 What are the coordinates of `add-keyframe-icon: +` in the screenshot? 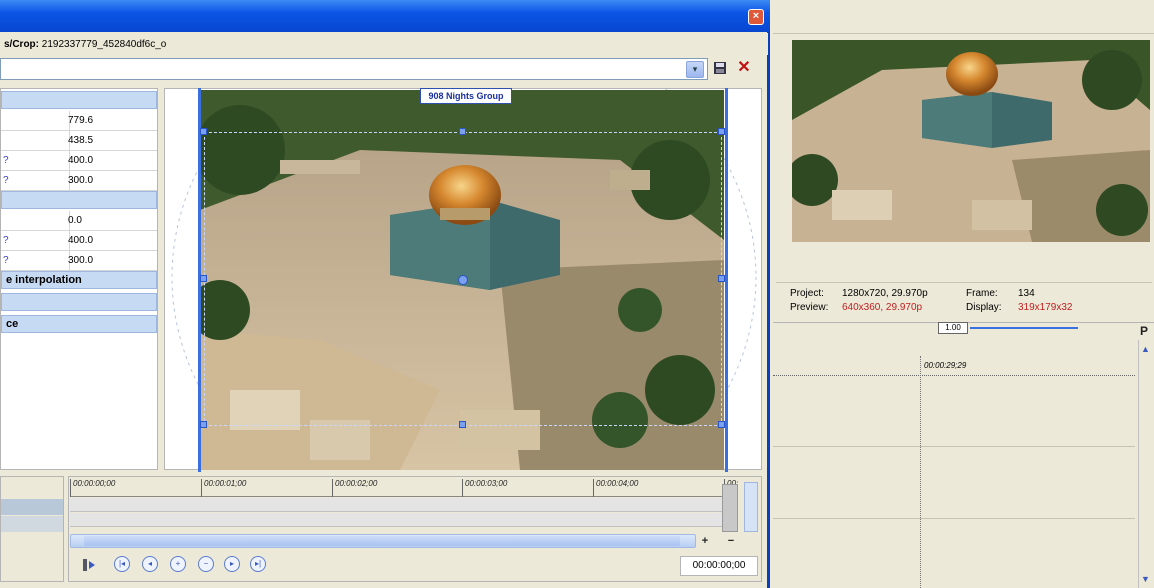 It's located at (178, 564).